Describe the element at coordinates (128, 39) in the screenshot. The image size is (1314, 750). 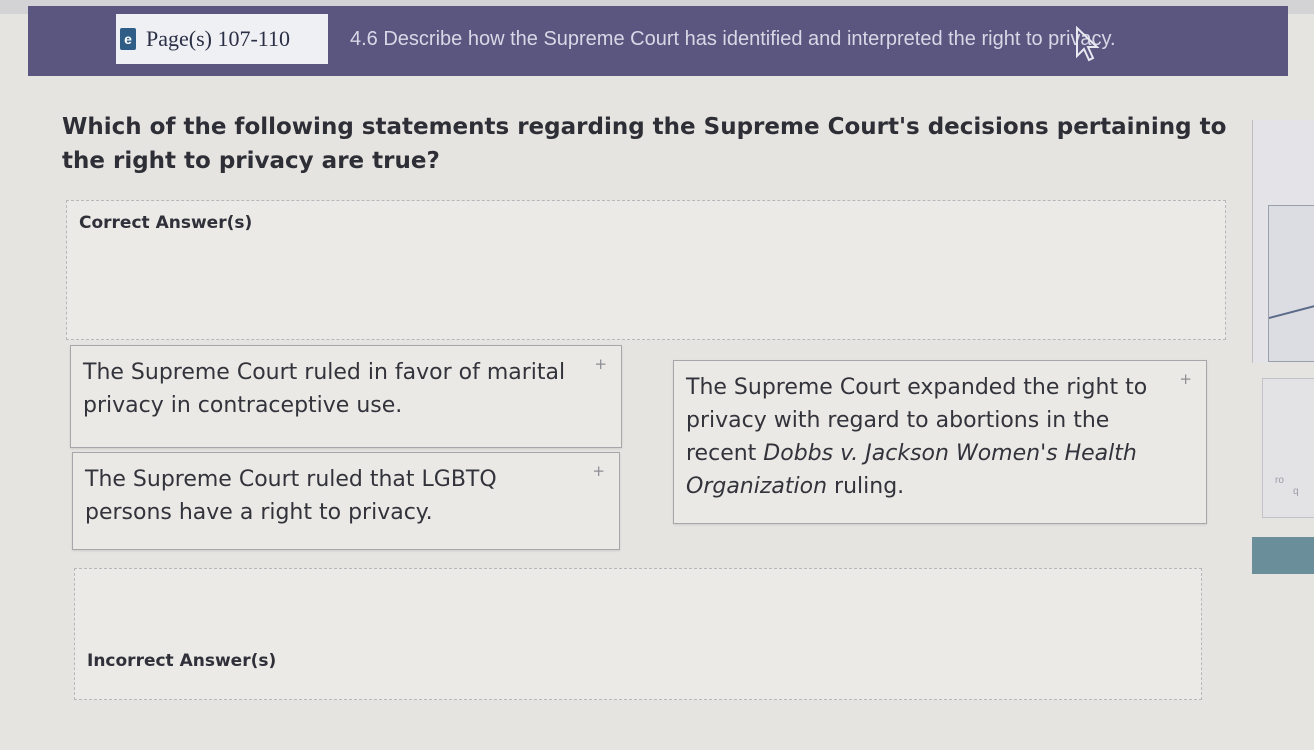
I see `book-icon: e` at that location.